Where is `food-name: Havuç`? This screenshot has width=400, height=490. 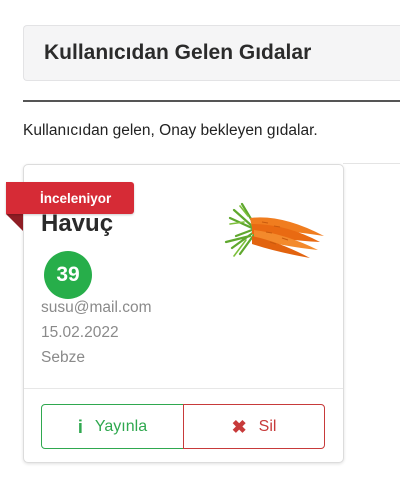
food-name: Havuç is located at coordinates (77, 223).